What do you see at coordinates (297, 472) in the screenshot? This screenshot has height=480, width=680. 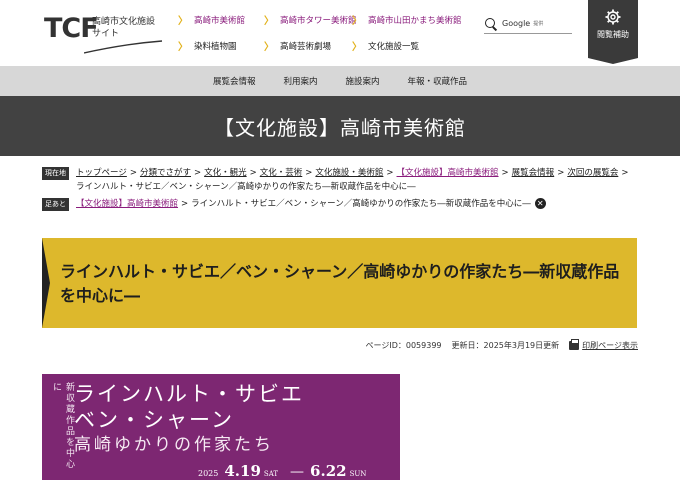 I see `poster-date-dash: —` at bounding box center [297, 472].